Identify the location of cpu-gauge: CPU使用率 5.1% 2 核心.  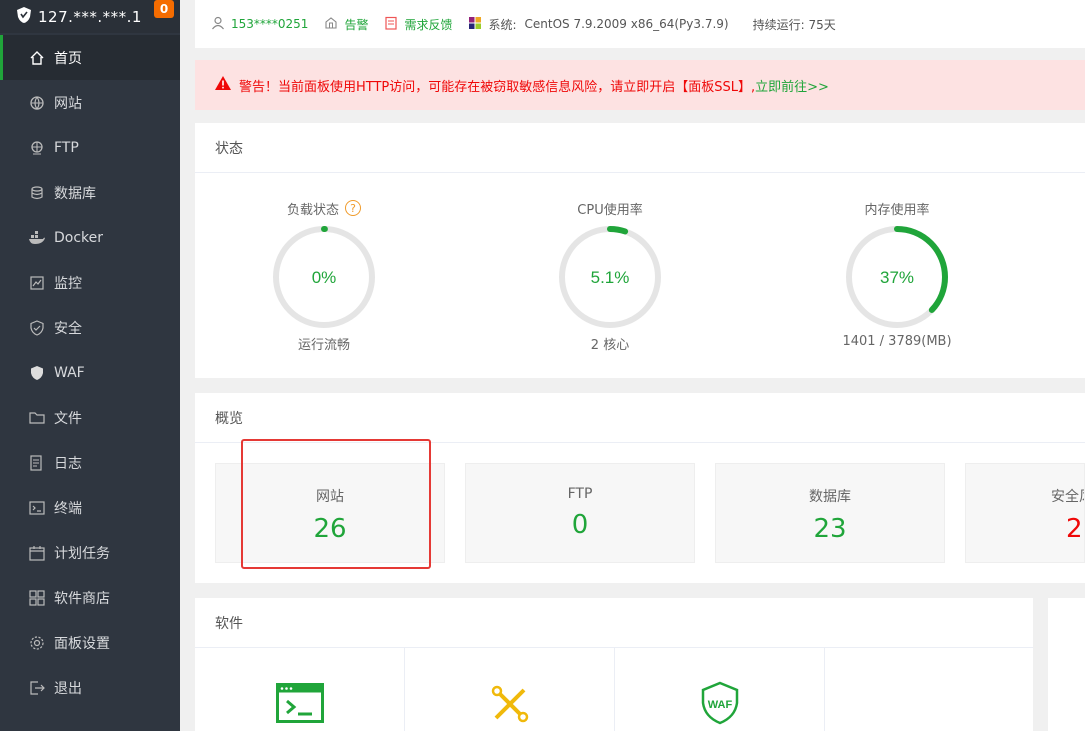
(610, 275).